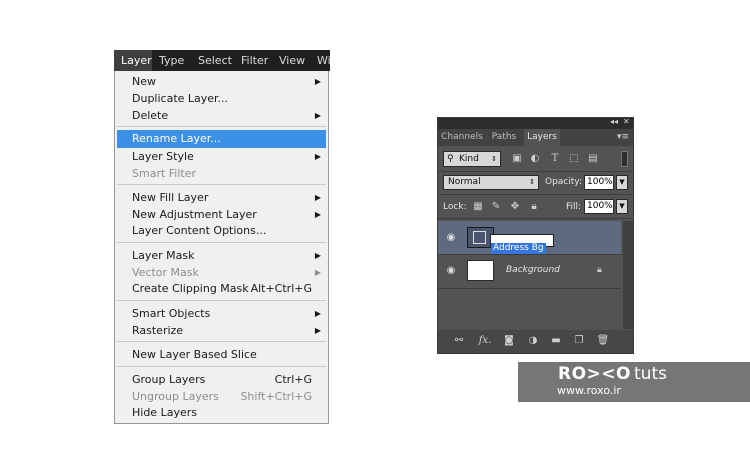  What do you see at coordinates (599, 182) in the screenshot?
I see `opacity-input: 100%` at bounding box center [599, 182].